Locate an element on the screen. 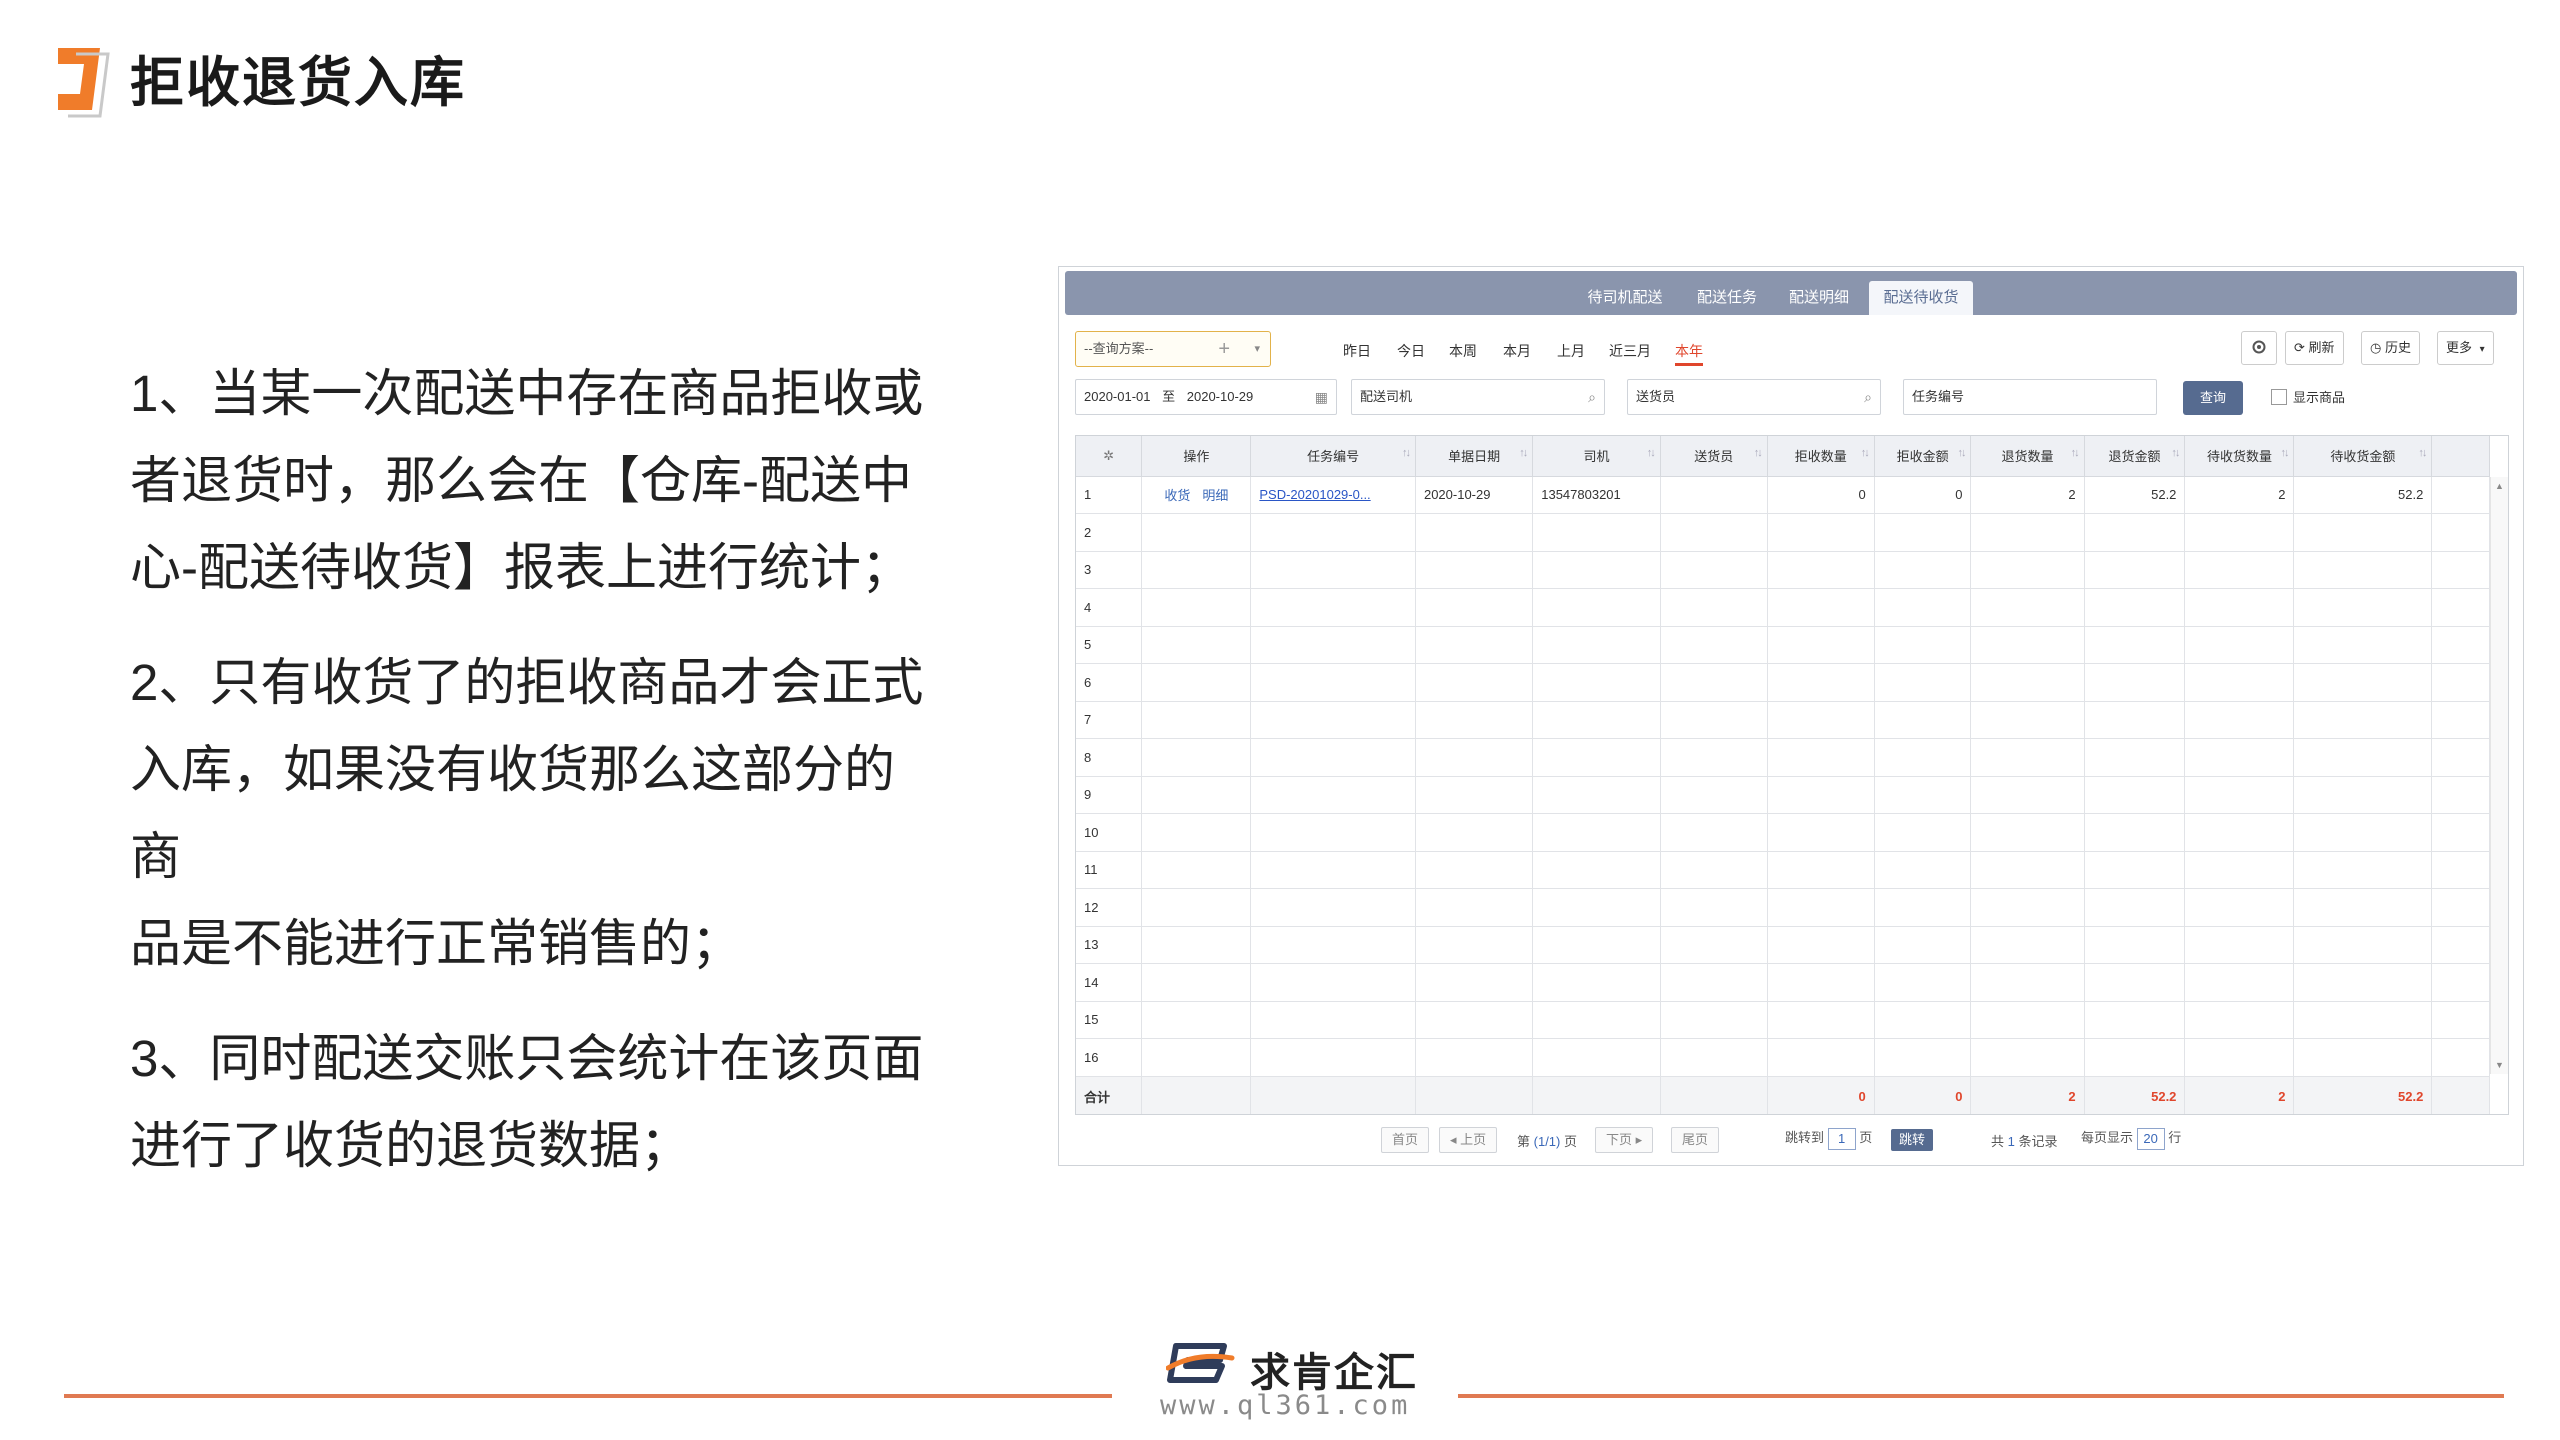  period-yesterday: 昨日 is located at coordinates (1357, 351).